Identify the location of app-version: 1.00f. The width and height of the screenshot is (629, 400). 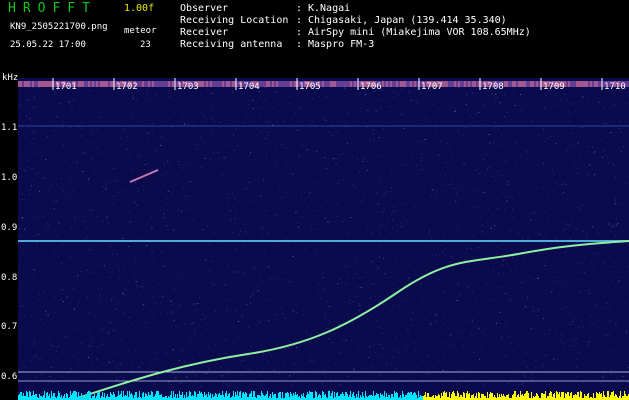
(139, 8).